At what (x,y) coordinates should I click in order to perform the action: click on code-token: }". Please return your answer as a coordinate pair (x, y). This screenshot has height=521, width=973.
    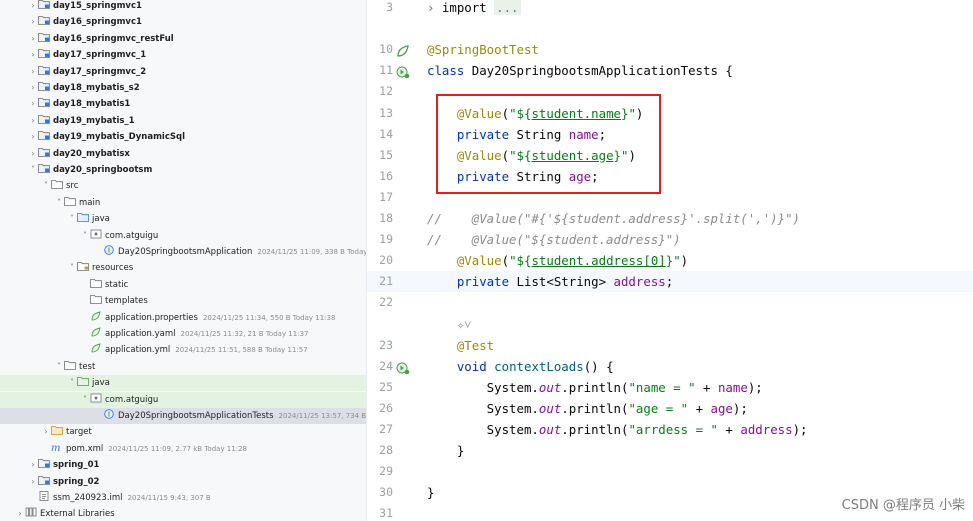
    Looking at the image, I should click on (628, 113).